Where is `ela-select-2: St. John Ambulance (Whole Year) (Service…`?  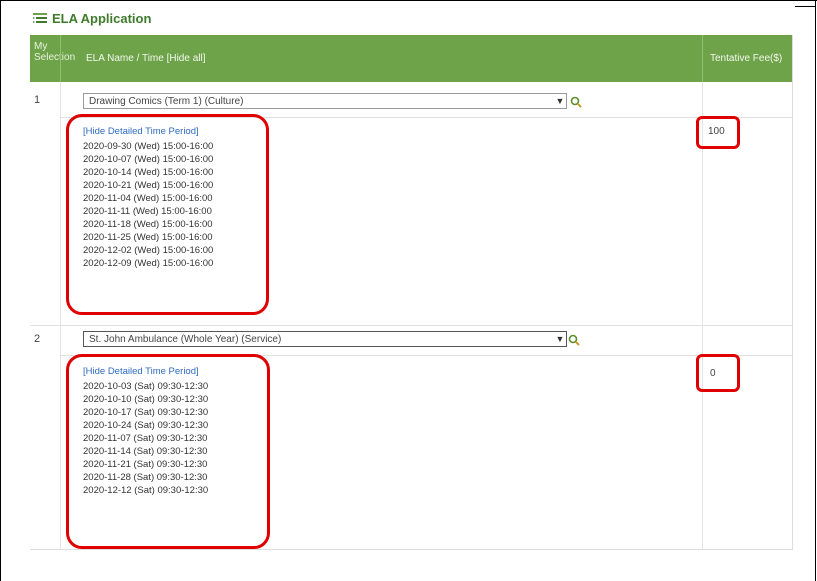 ela-select-2: St. John Ambulance (Whole Year) (Service… is located at coordinates (325, 339).